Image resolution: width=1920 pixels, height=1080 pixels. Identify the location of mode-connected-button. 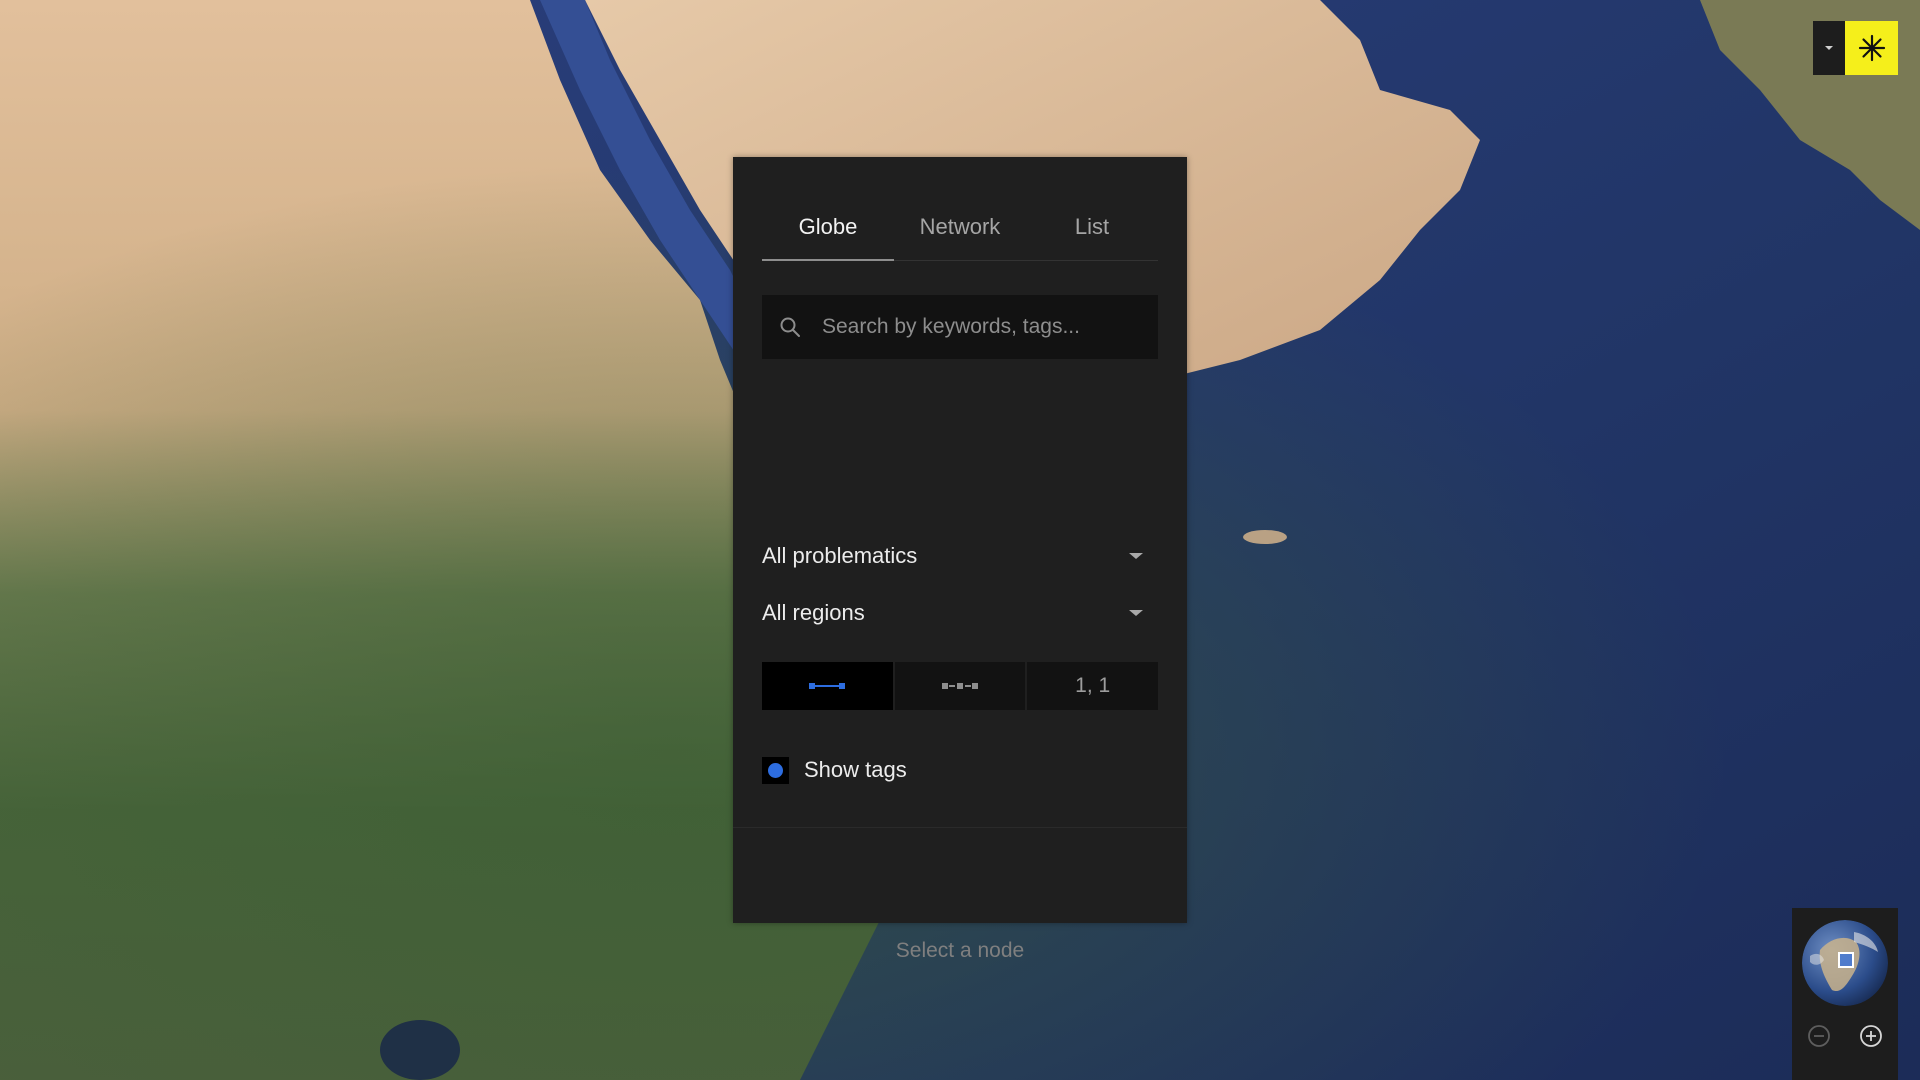
(827, 686).